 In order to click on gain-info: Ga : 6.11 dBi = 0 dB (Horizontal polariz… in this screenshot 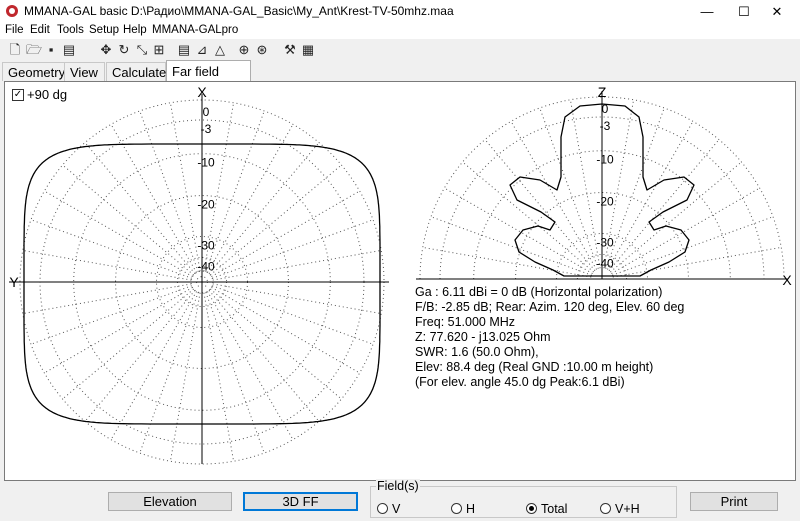, I will do `click(539, 292)`.